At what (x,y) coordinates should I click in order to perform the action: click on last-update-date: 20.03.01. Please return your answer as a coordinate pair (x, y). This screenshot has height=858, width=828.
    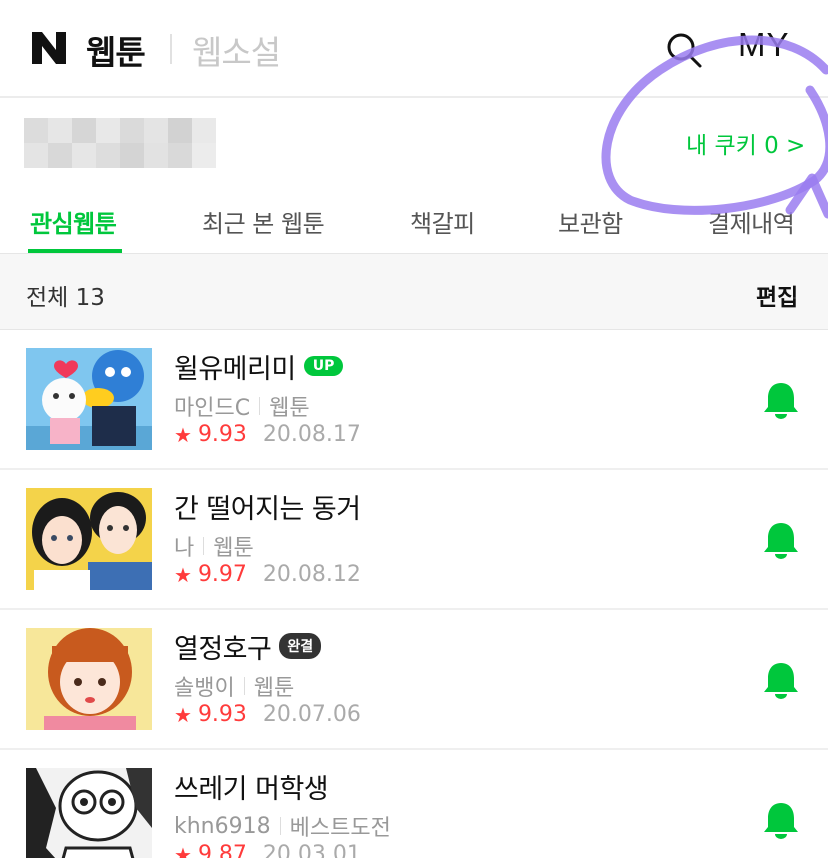
    Looking at the image, I should click on (311, 850).